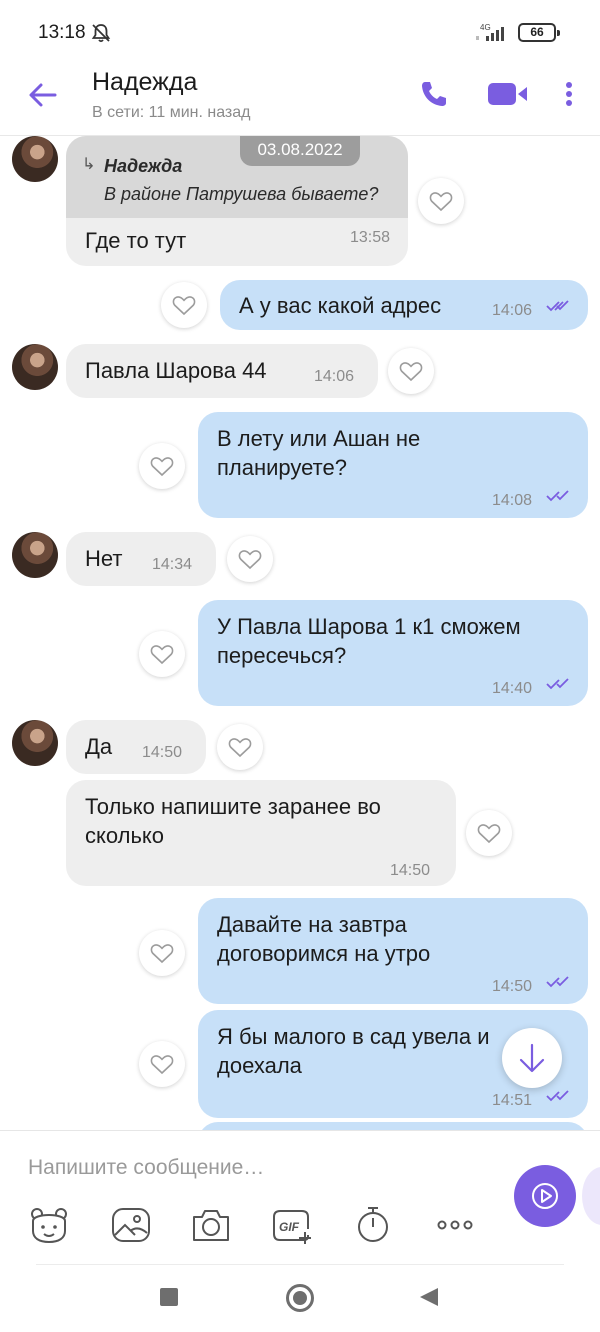 This screenshot has height=1332, width=600. I want to click on incoming-message: Нет 14:34, so click(141, 559).